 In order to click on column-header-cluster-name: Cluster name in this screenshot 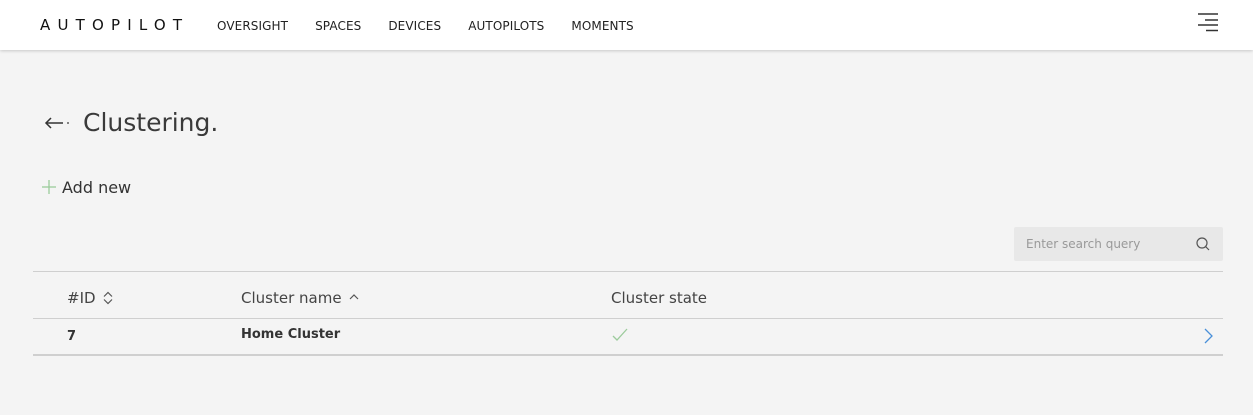, I will do `click(300, 298)`.